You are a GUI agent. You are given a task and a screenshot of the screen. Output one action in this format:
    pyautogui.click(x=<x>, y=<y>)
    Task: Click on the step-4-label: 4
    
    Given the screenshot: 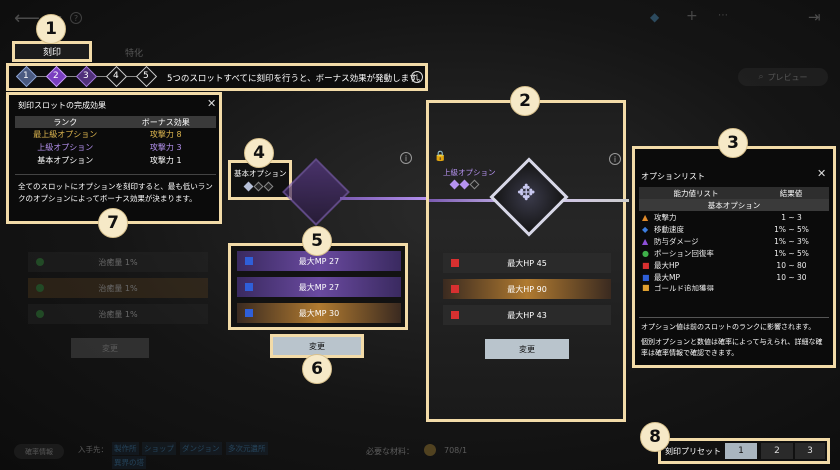 What is the action you would take?
    pyautogui.click(x=116, y=76)
    